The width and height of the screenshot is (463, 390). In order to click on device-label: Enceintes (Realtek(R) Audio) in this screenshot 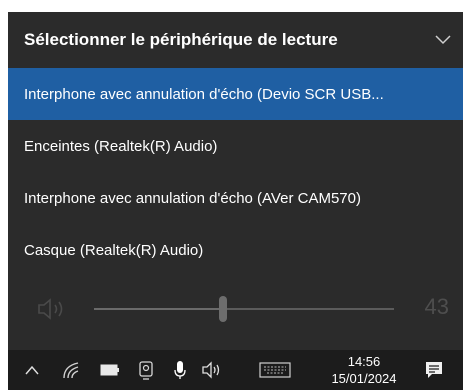, I will do `click(121, 146)`.